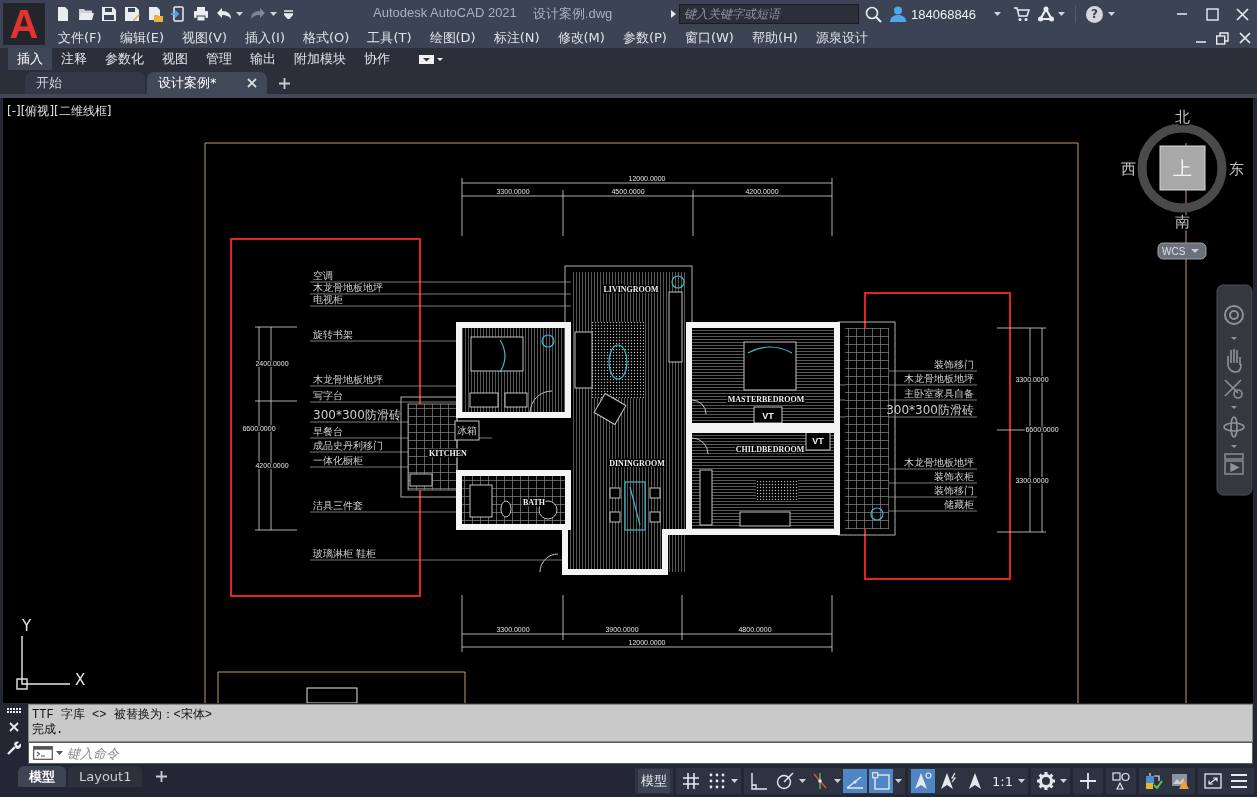 This screenshot has height=797, width=1257. Describe the element at coordinates (654, 781) in the screenshot. I see `model-space-button: 模型` at that location.